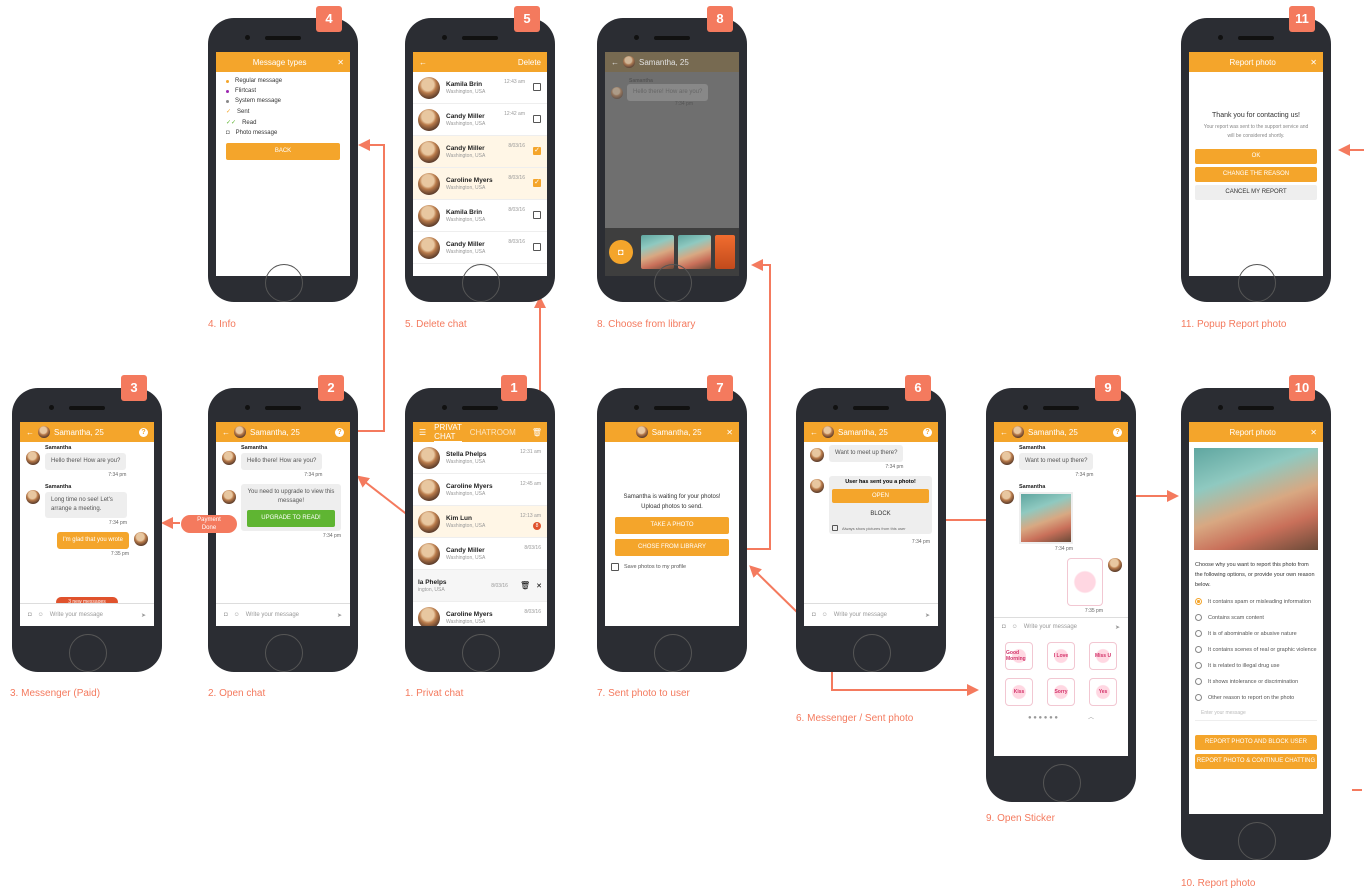 The height and width of the screenshot is (893, 1364). Describe the element at coordinates (480, 184) in the screenshot. I see `delete-chat-row: Caroline Myers Washington, USA 8/03/16 ✓` at that location.